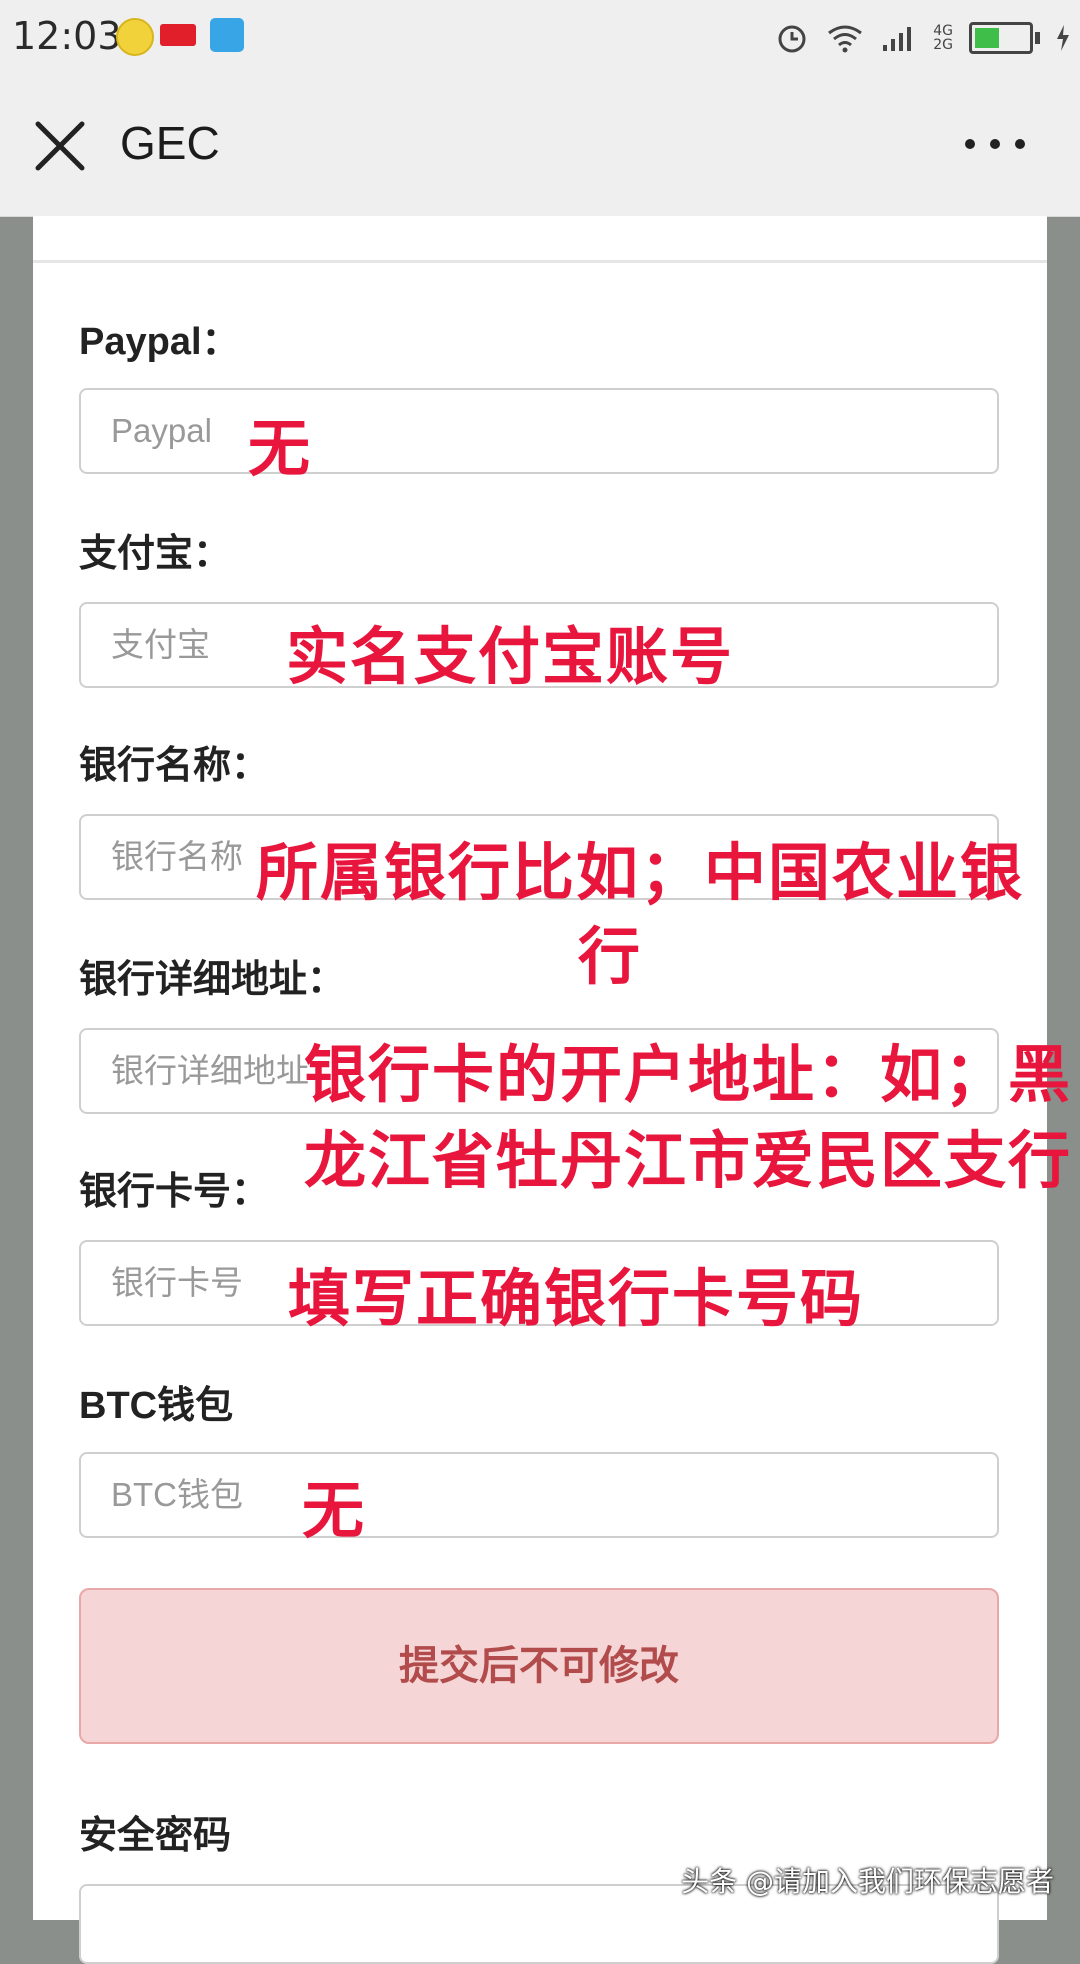 The image size is (1080, 1964). Describe the element at coordinates (688, 1074) in the screenshot. I see `annotation-bank-address: 银行卡的开户地址：如；黑` at that location.